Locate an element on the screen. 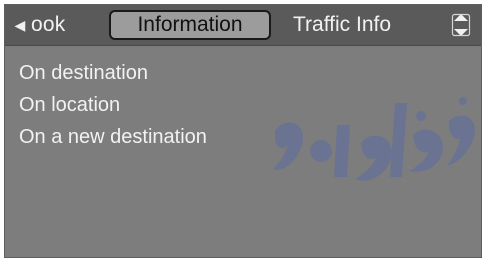 The image size is (486, 262). tab-previous: ◀ ook is located at coordinates (38, 25).